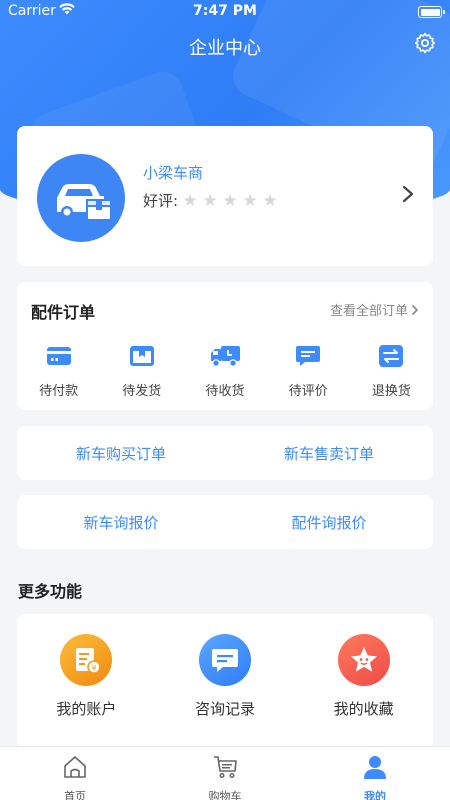  I want to click on chat-bubble-icon, so click(225, 660).